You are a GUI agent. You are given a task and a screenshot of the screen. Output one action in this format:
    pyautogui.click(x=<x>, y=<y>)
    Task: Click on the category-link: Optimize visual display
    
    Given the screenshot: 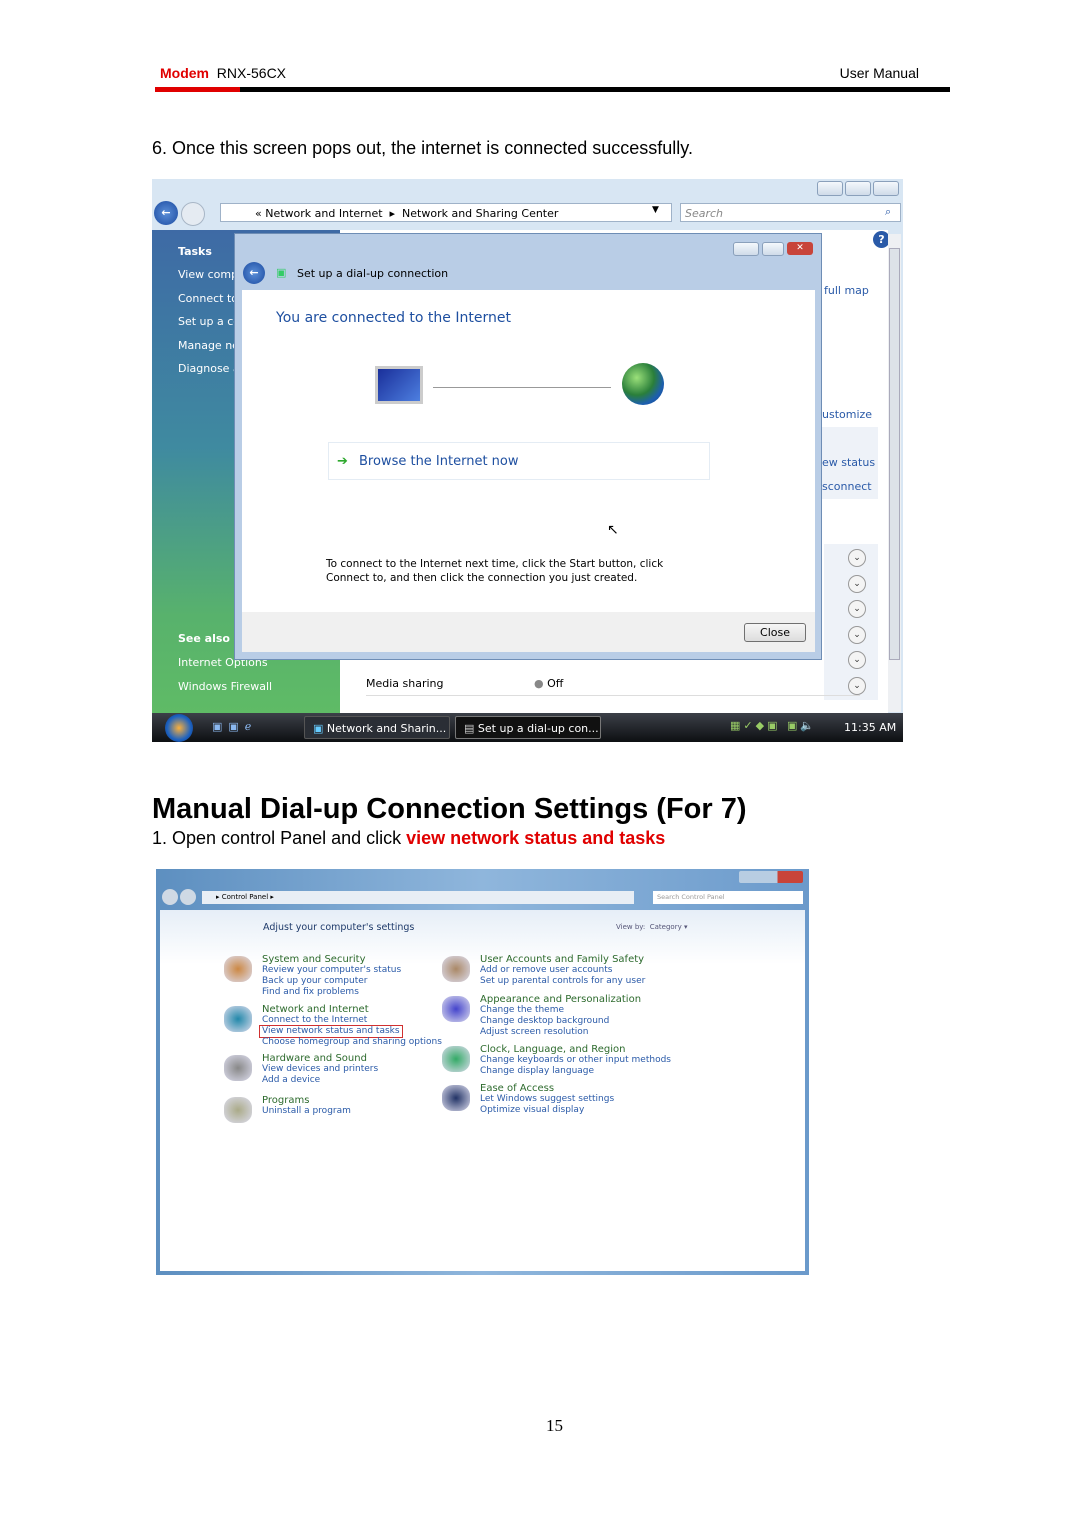 What is the action you would take?
    pyautogui.click(x=547, y=1110)
    